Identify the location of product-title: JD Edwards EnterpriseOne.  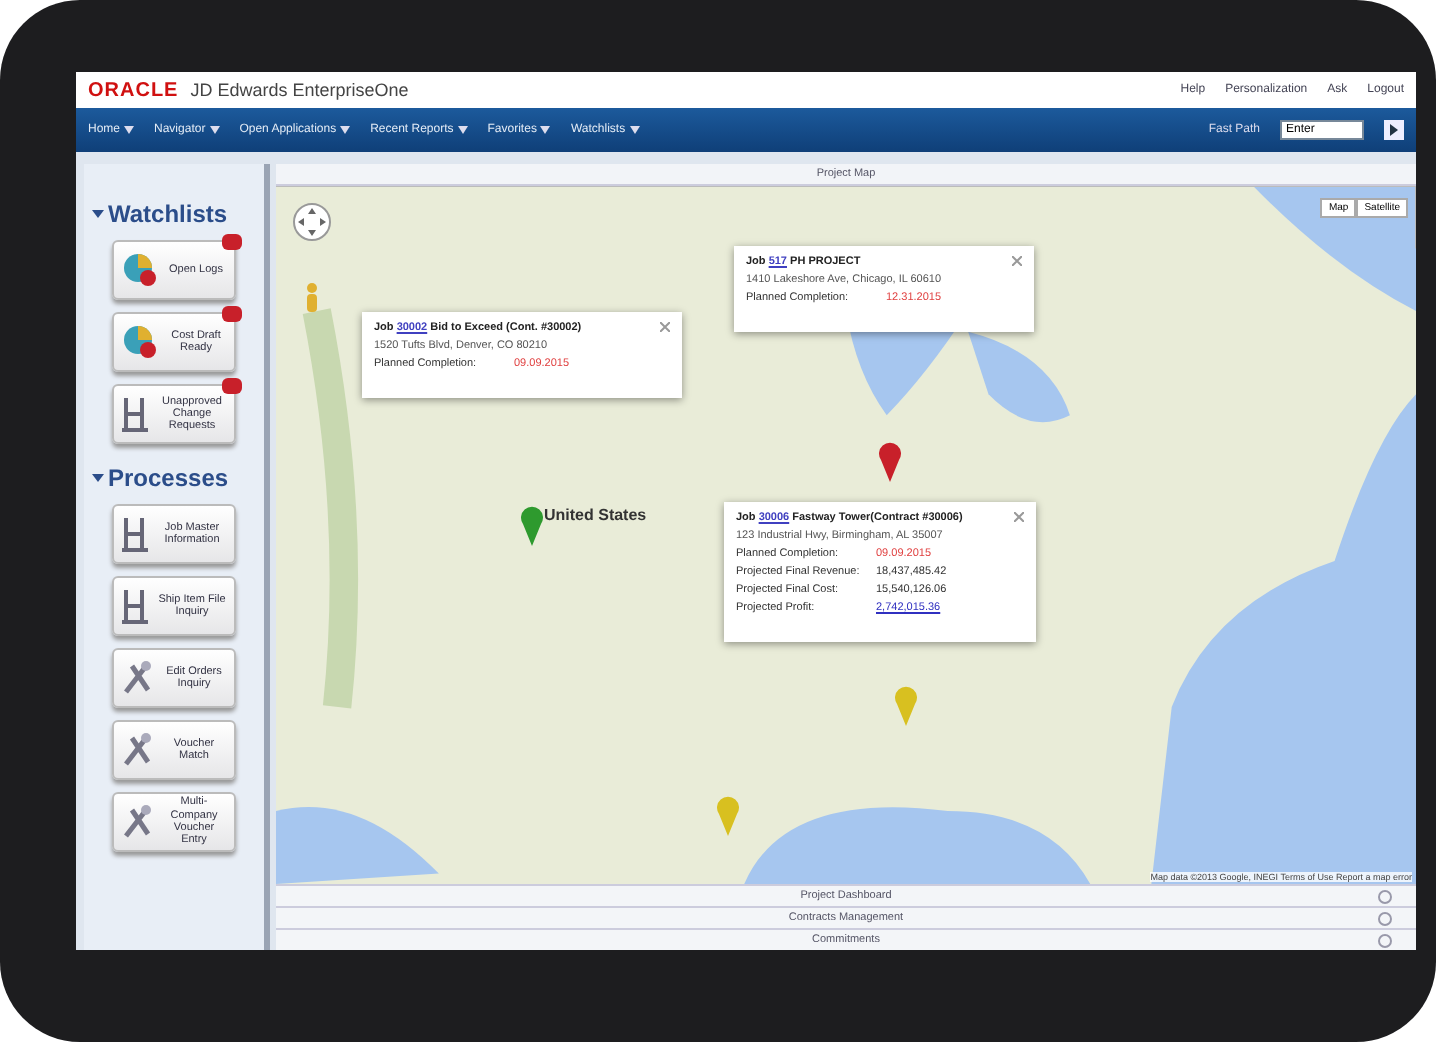
(299, 90).